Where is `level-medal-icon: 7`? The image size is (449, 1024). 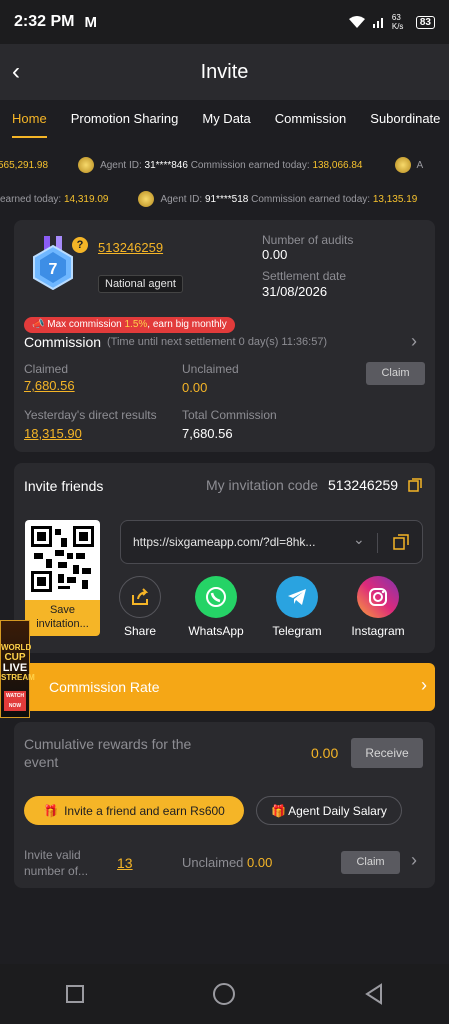
level-medal-icon: 7 is located at coordinates (53, 263).